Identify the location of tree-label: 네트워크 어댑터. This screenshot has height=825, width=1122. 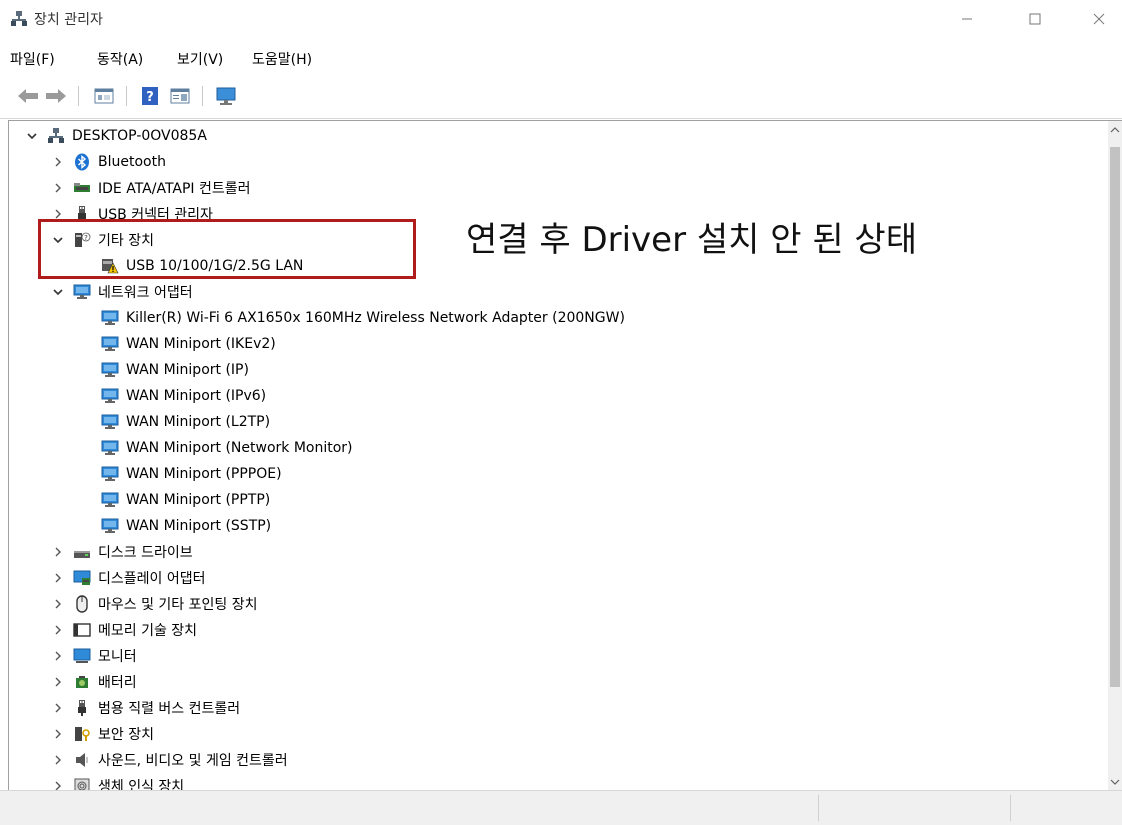
(145, 293).